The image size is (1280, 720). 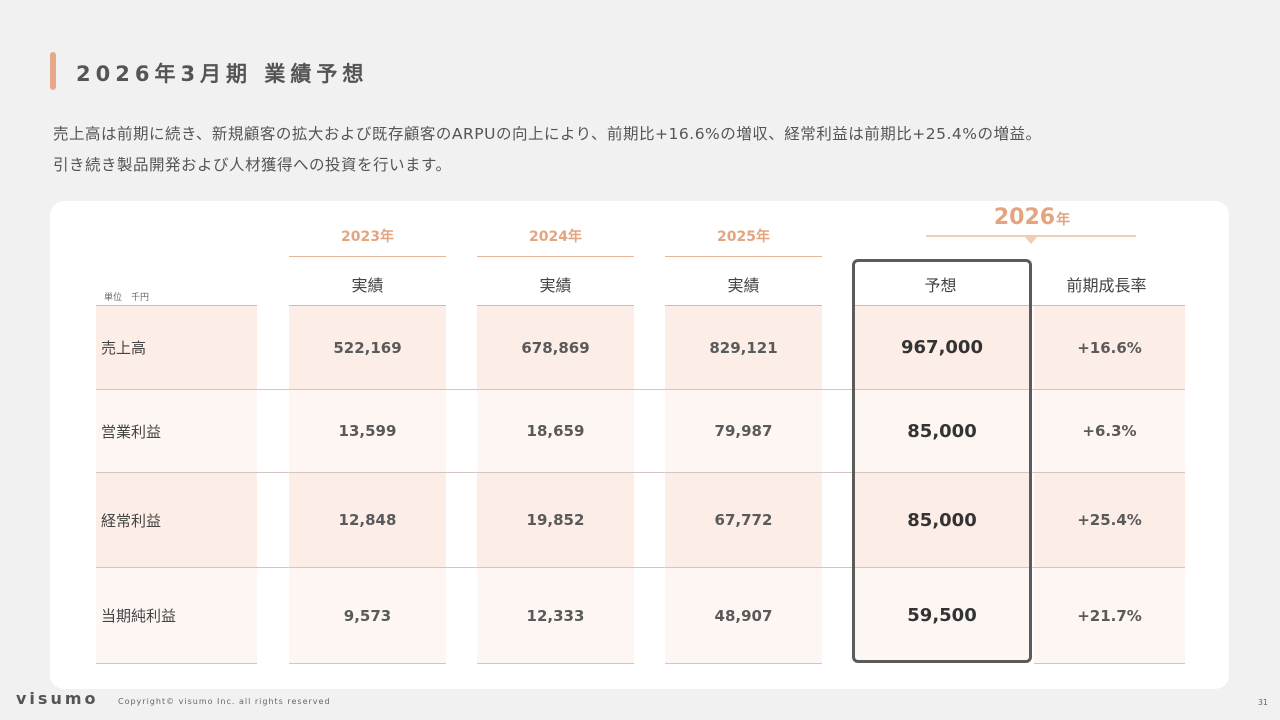 I want to click on year-2024-underline, so click(x=555, y=256).